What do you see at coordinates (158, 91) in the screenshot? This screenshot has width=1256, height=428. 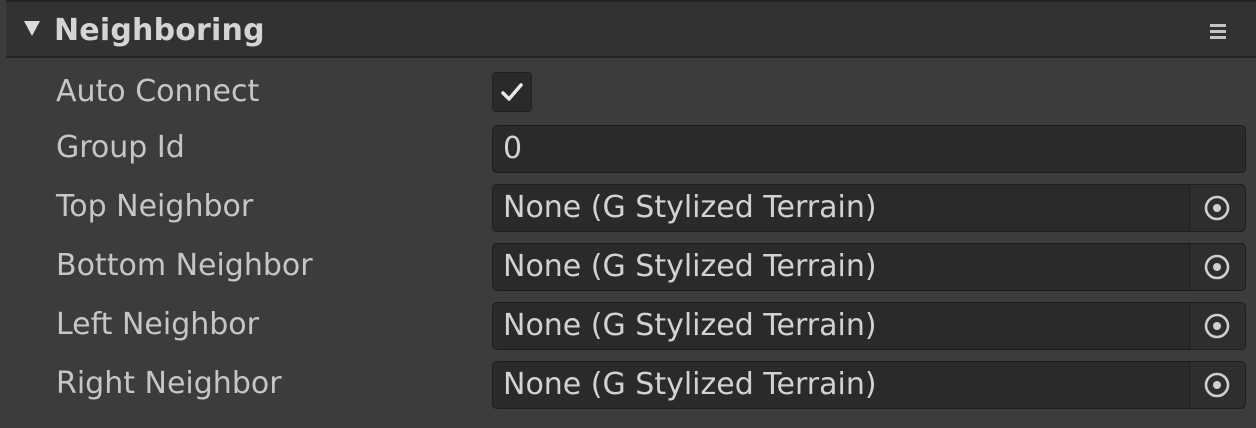 I see `auto-connect-label: Auto Connect` at bounding box center [158, 91].